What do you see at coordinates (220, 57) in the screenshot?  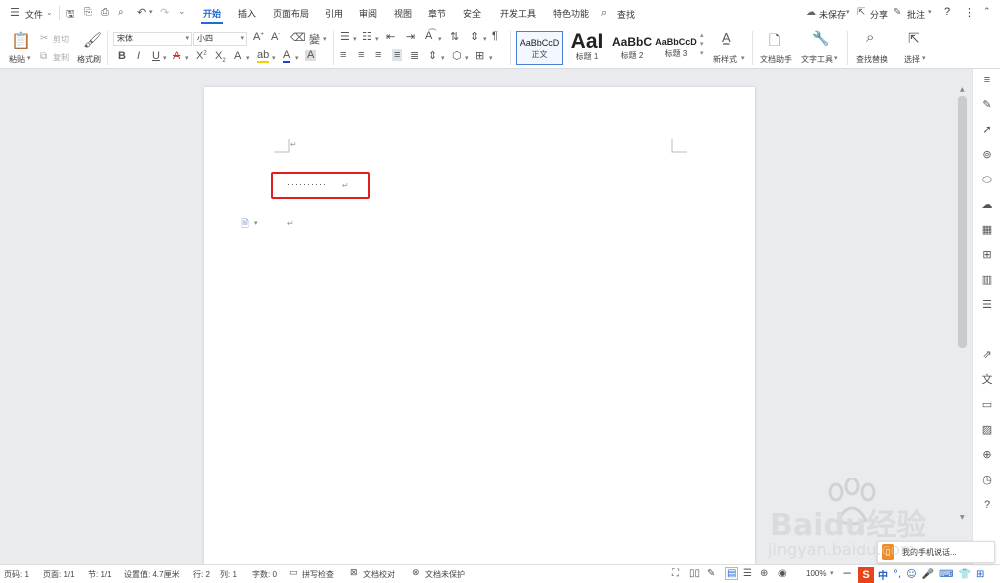 I see `subscript-icon: X2` at bounding box center [220, 57].